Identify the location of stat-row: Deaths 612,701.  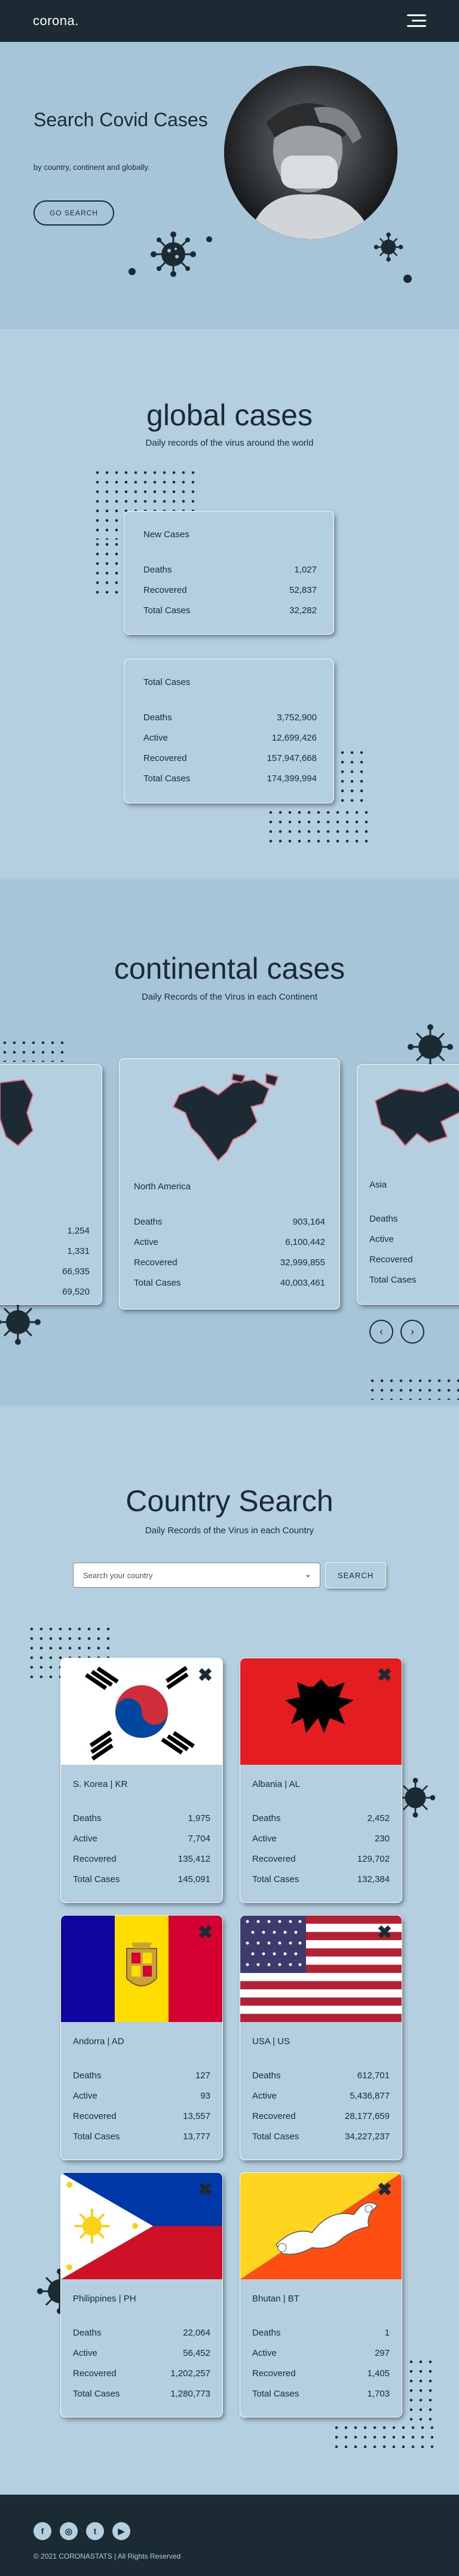
(321, 2075).